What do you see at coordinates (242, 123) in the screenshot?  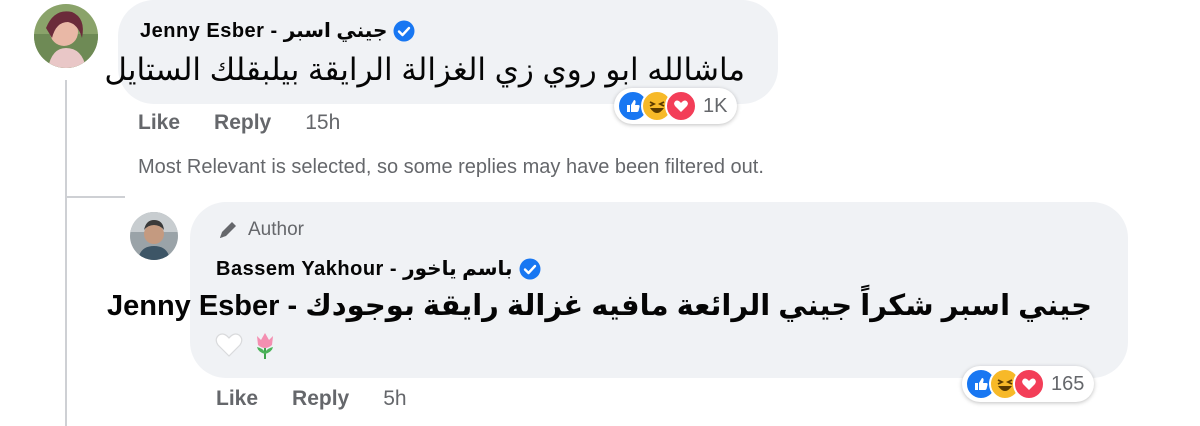 I see `comment-reply-button: Reply` at bounding box center [242, 123].